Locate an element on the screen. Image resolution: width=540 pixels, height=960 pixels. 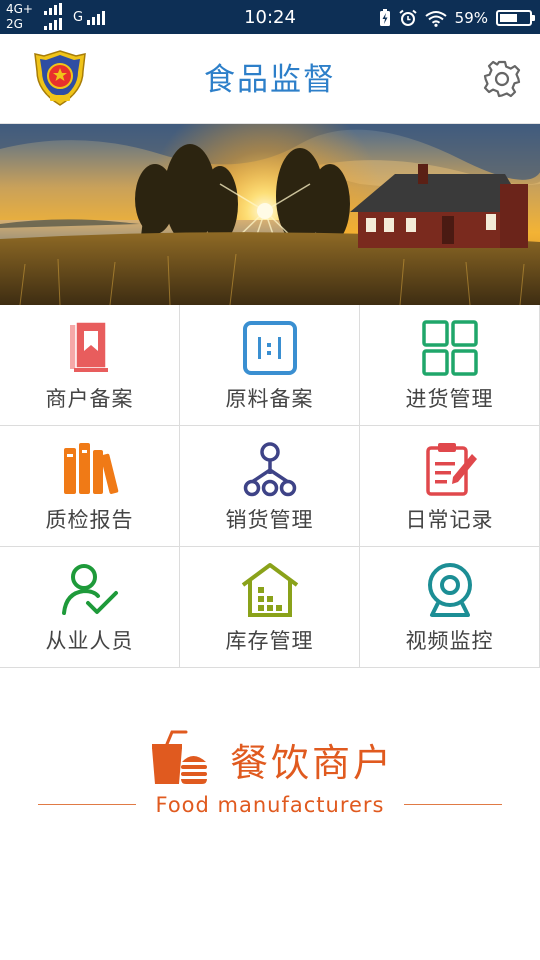
status-right: 59% is located at coordinates (457, 18).